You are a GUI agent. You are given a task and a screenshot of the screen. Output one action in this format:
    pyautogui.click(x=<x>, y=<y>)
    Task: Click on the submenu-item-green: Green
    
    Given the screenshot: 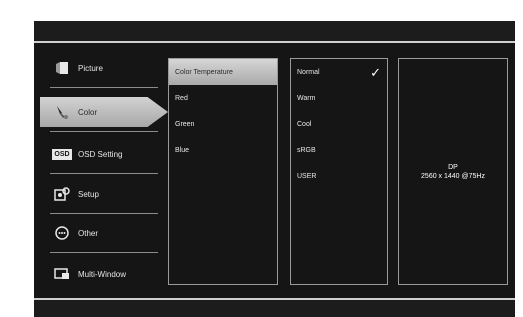 What is the action you would take?
    pyautogui.click(x=223, y=124)
    